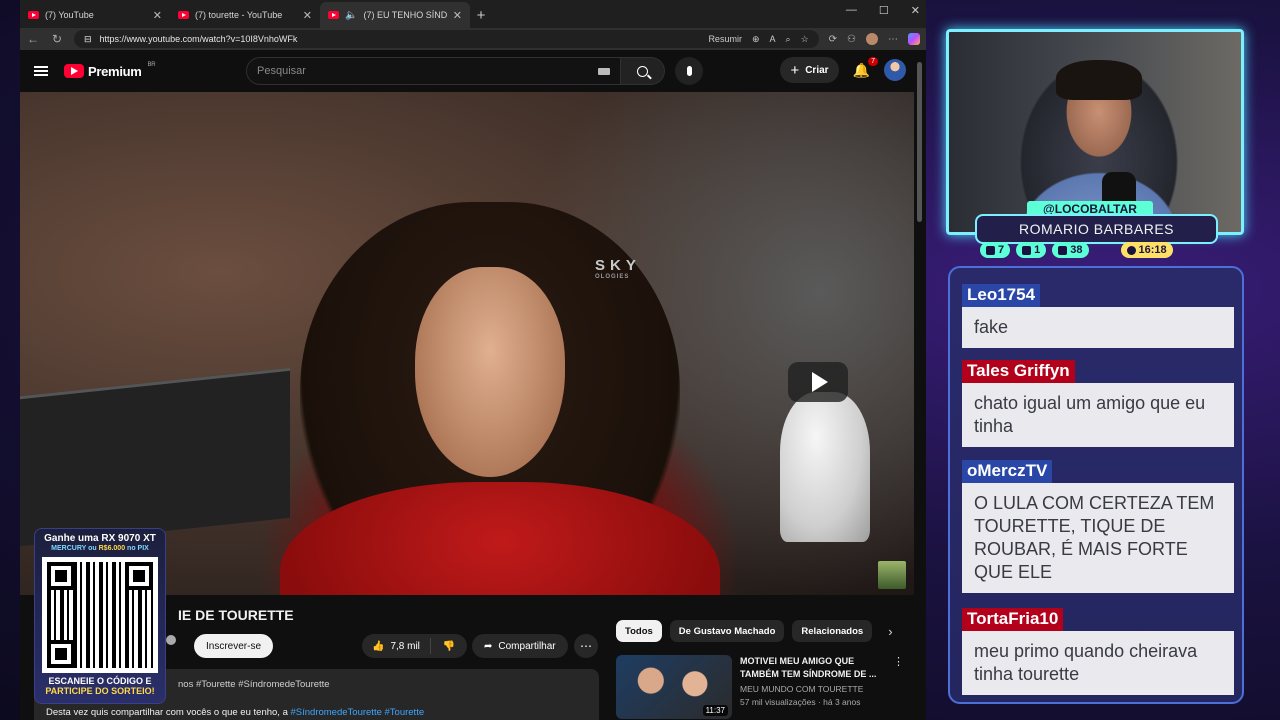  I want to click on zoom-icon: ⌕, so click(788, 39).